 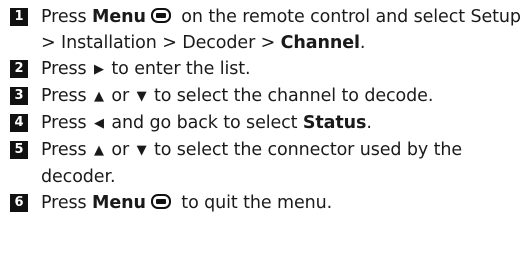 I want to click on step-2: 2 Press ▶ to enter the list., so click(x=267, y=69).